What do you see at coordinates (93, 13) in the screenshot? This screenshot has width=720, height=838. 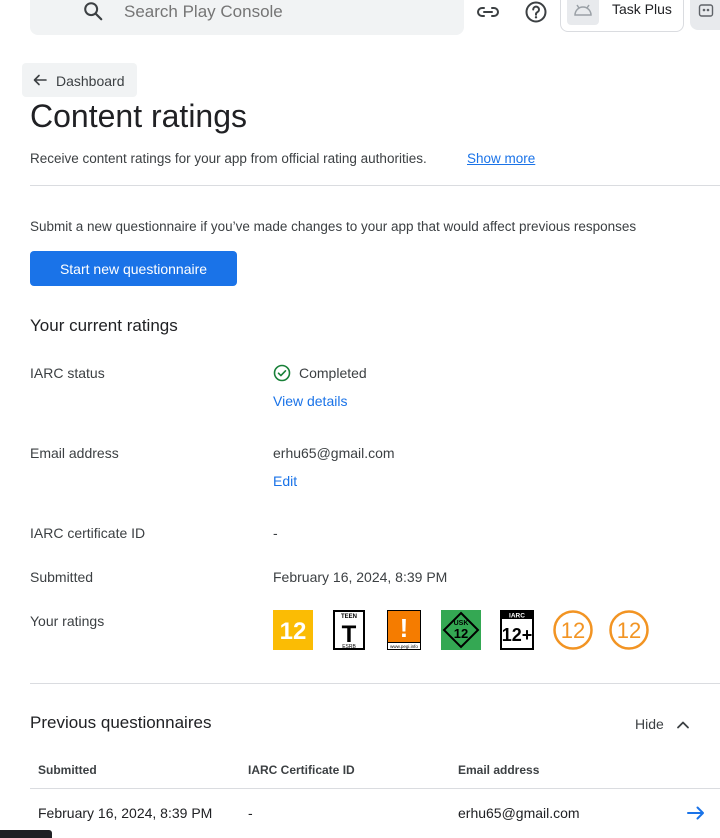 I see `search-icon` at bounding box center [93, 13].